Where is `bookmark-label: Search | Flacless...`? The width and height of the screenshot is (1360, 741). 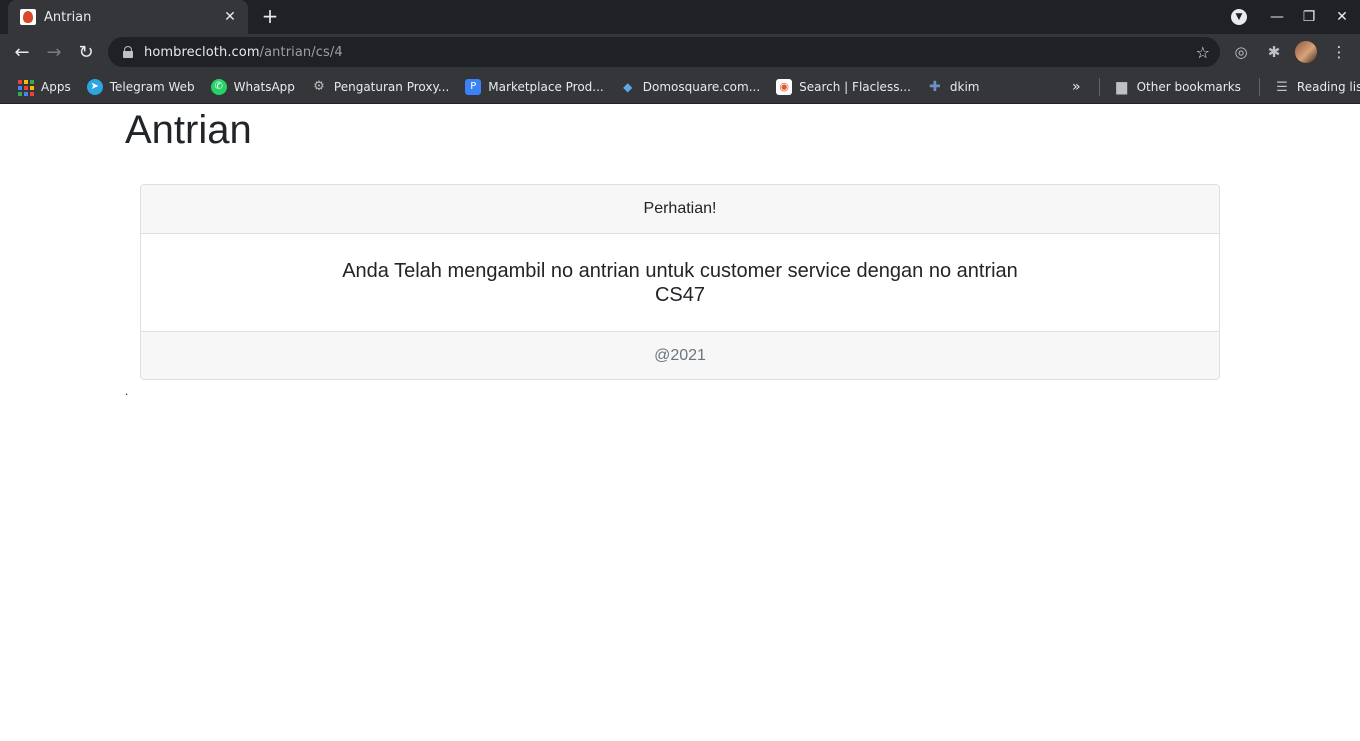
bookmark-label: Search | Flacless... is located at coordinates (855, 86).